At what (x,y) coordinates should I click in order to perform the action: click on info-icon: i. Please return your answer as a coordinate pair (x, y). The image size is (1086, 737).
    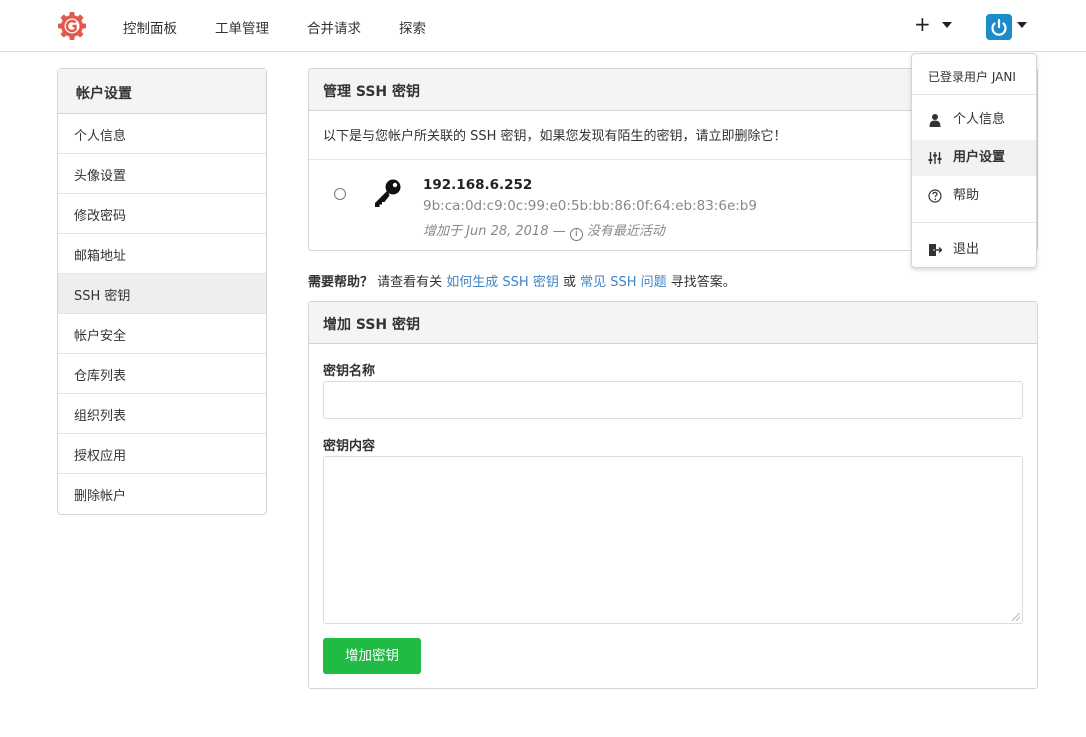
    Looking at the image, I should click on (576, 234).